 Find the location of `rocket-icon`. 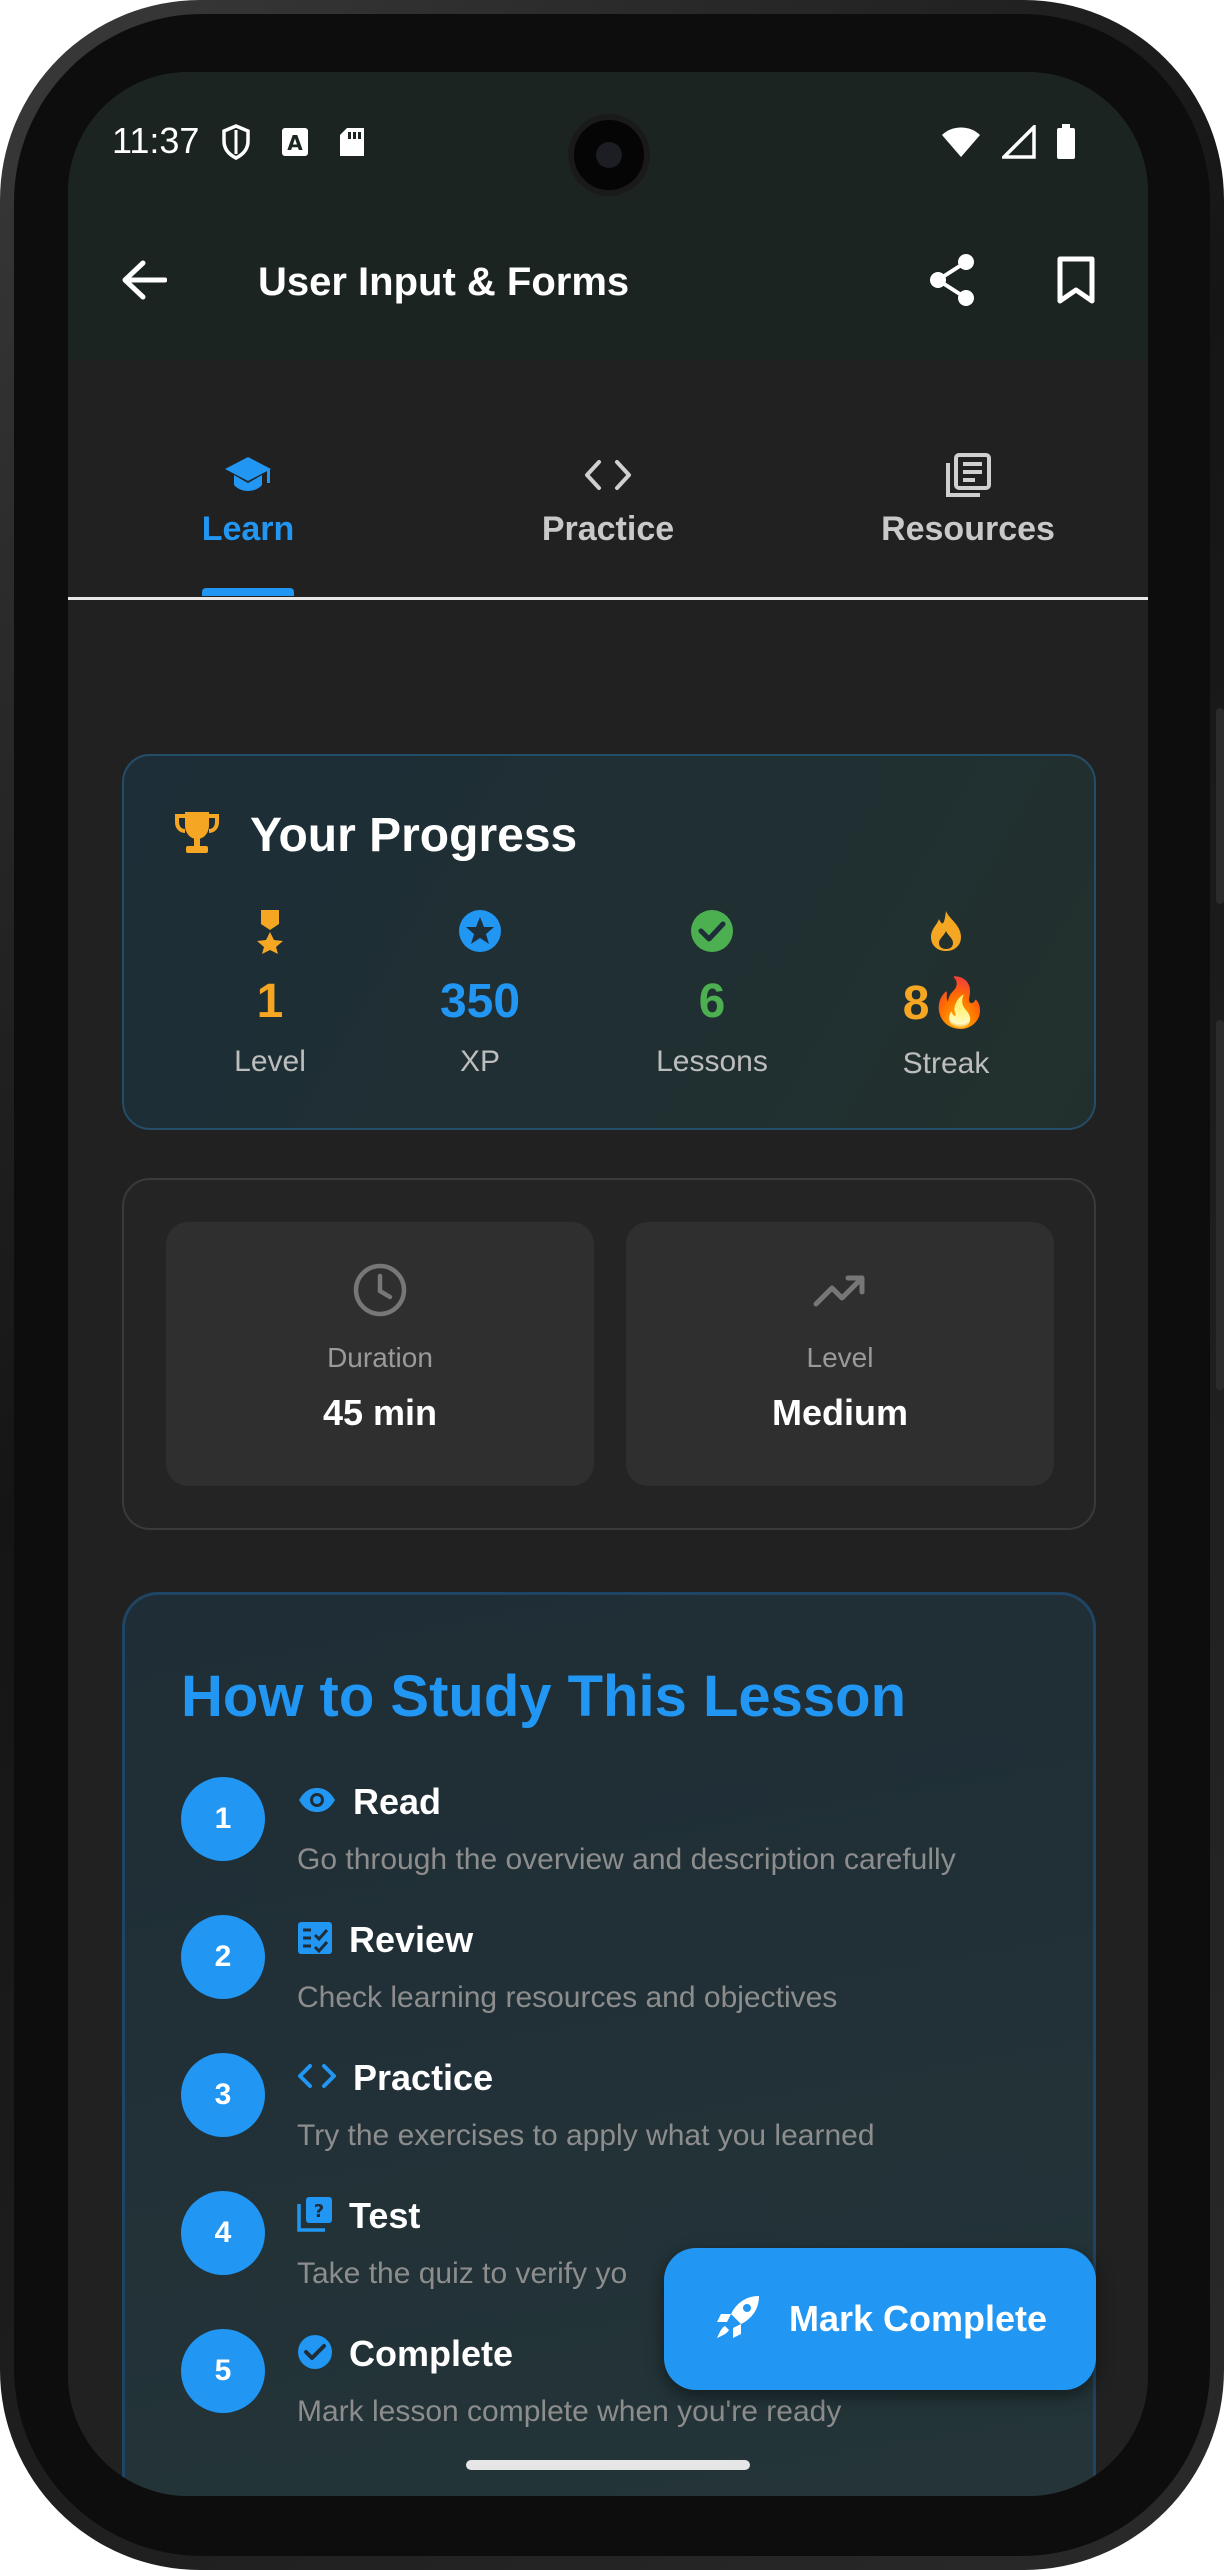

rocket-icon is located at coordinates (738, 2319).